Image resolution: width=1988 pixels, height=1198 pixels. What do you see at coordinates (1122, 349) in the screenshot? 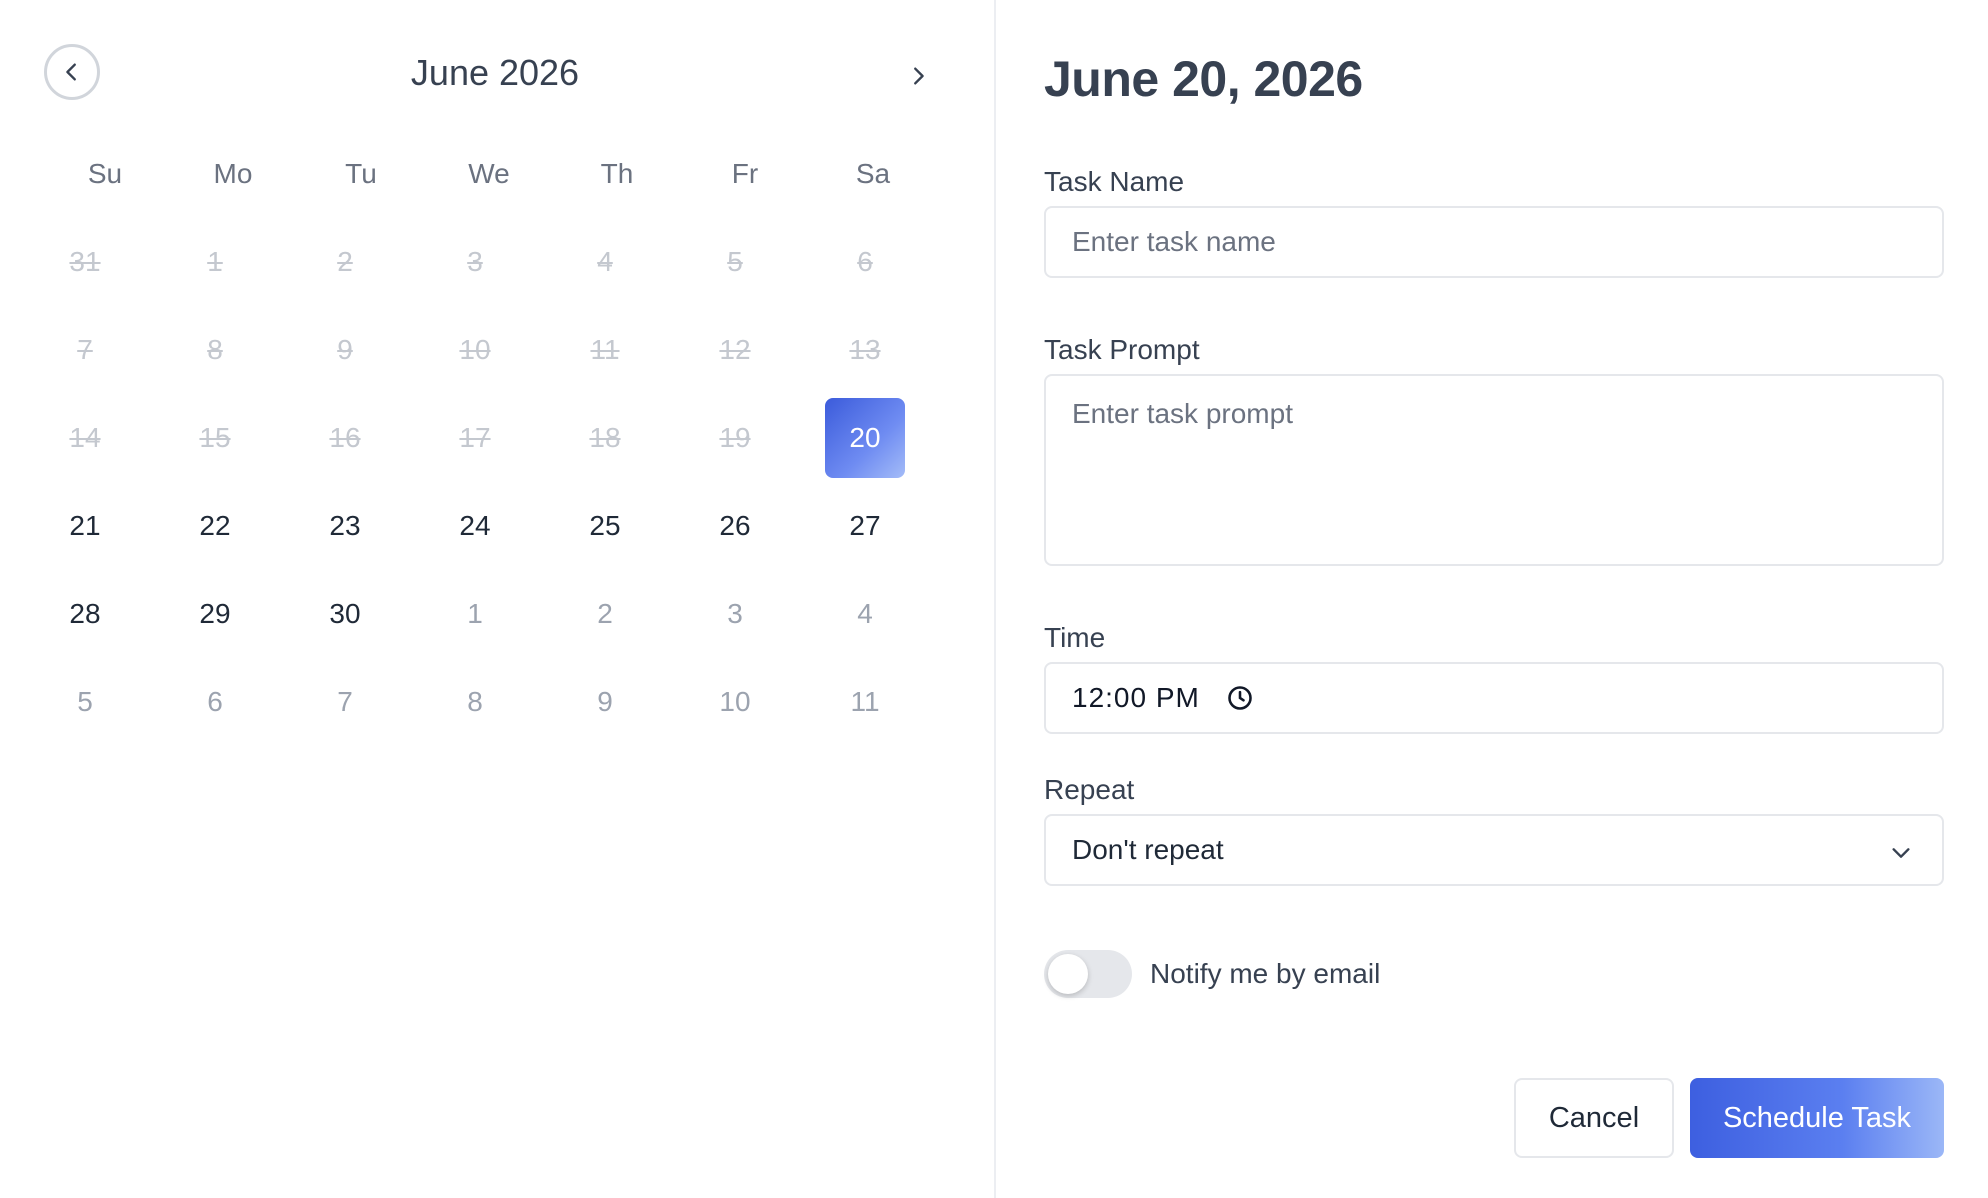
I see `task-prompt-label: Task Prompt` at bounding box center [1122, 349].